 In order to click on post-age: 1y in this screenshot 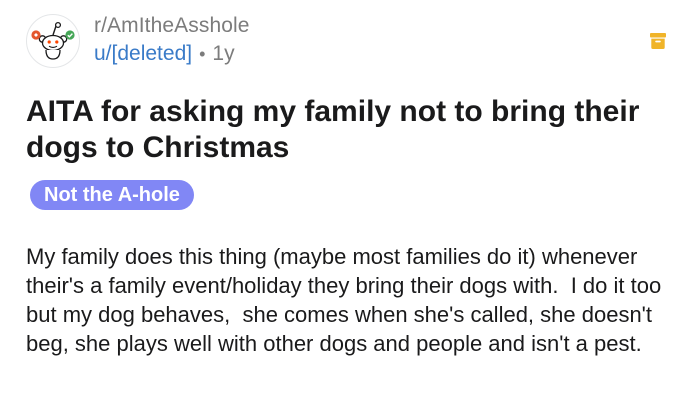, I will do `click(223, 53)`.